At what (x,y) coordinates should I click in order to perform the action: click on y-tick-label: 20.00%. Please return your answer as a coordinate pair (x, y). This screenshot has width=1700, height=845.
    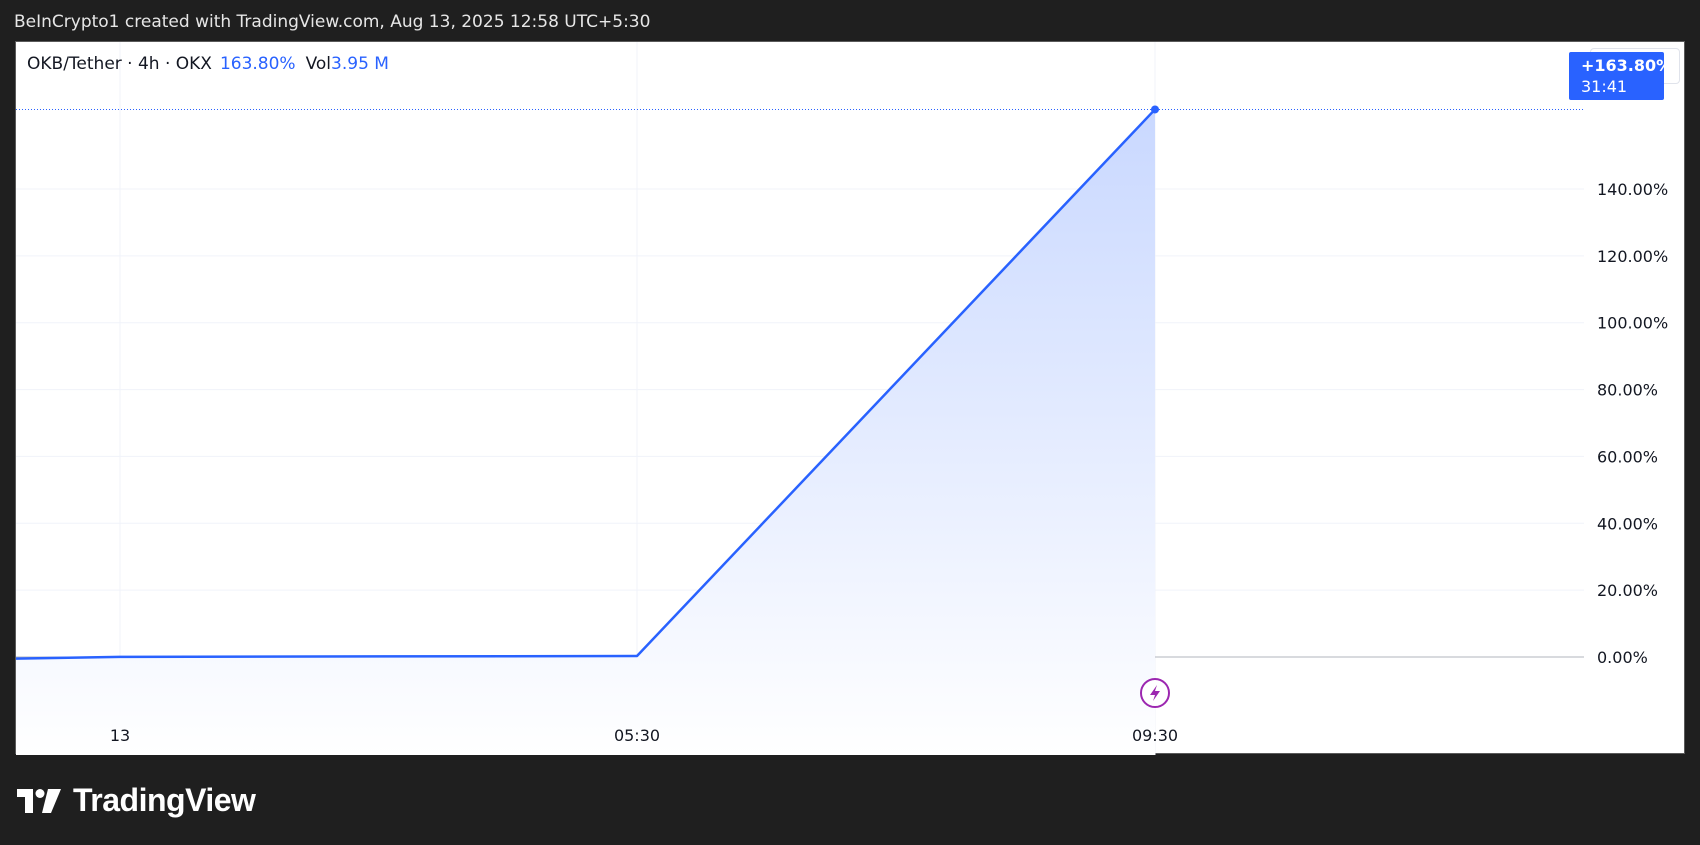
    Looking at the image, I should click on (1627, 590).